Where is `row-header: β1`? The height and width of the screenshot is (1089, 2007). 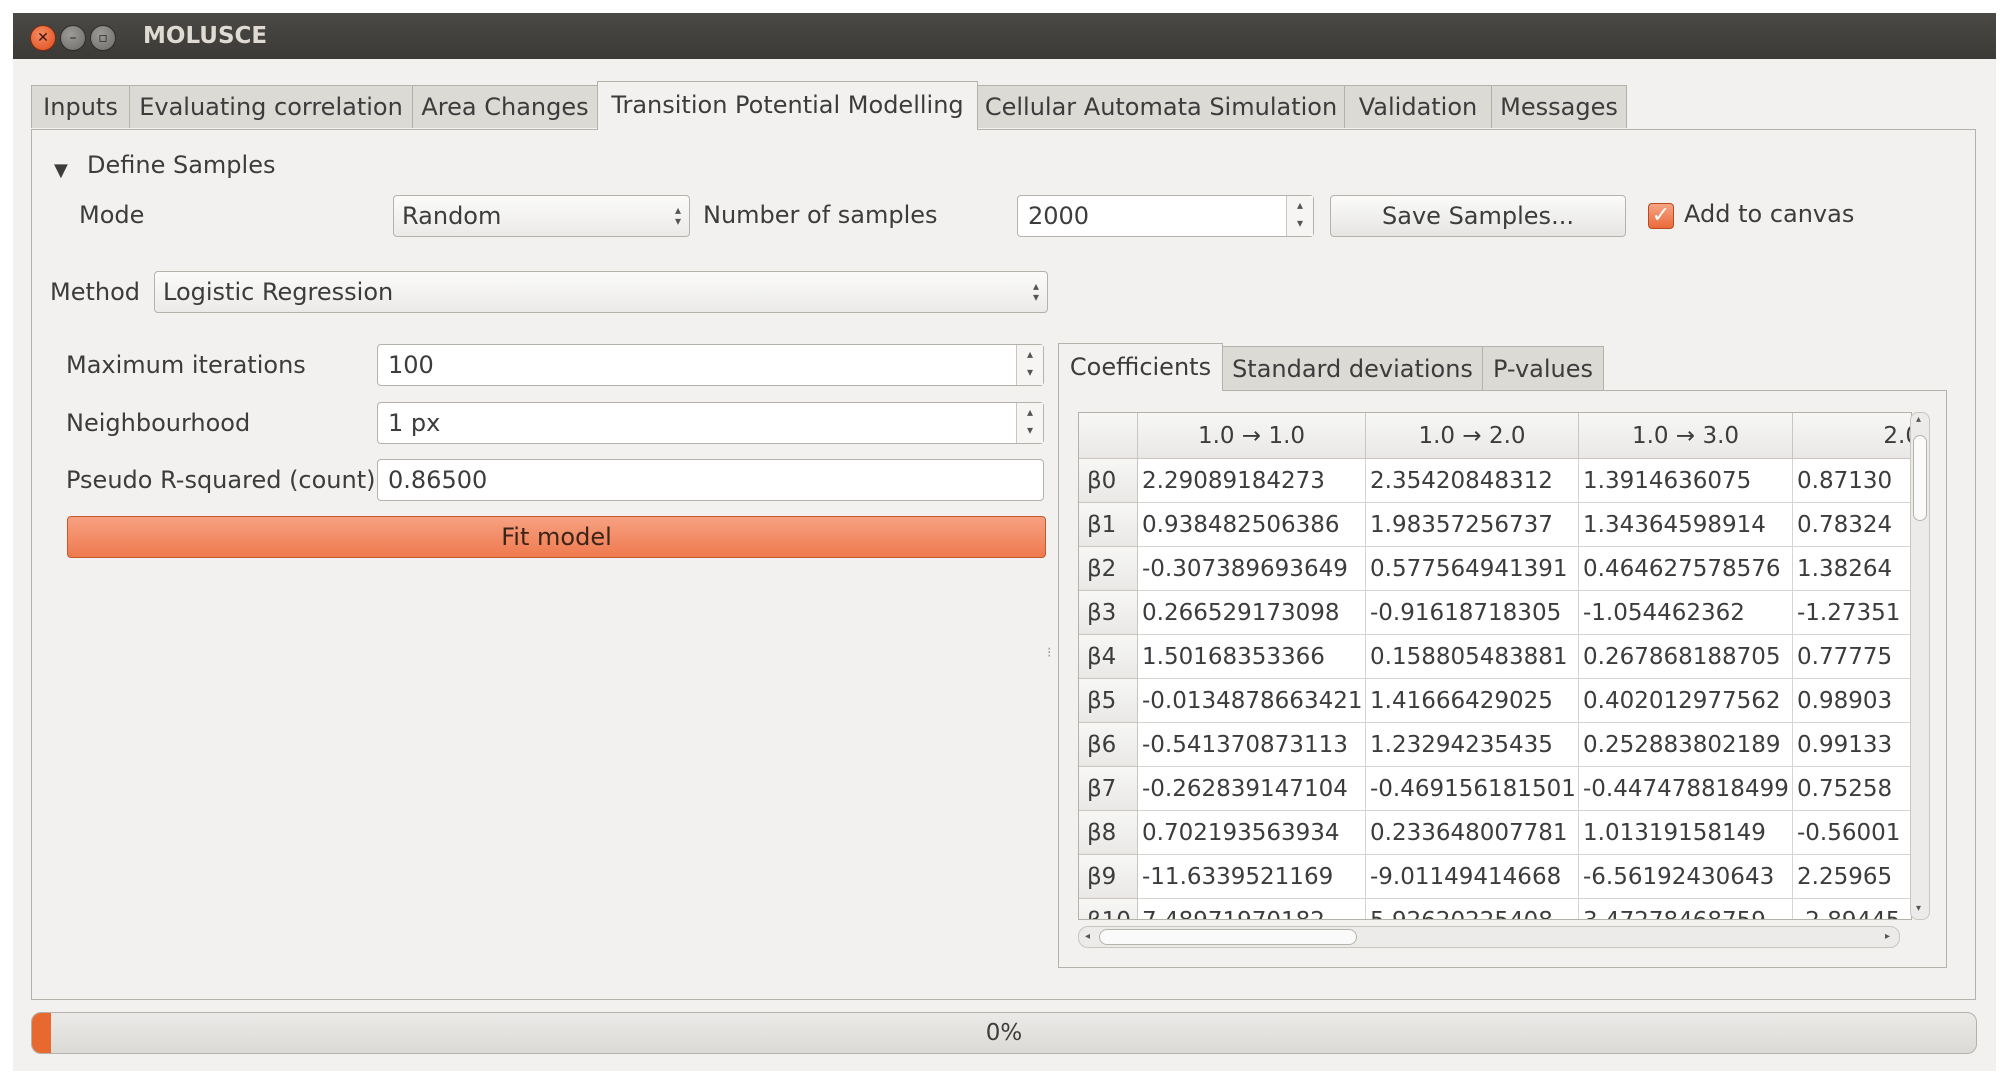 row-header: β1 is located at coordinates (1108, 525).